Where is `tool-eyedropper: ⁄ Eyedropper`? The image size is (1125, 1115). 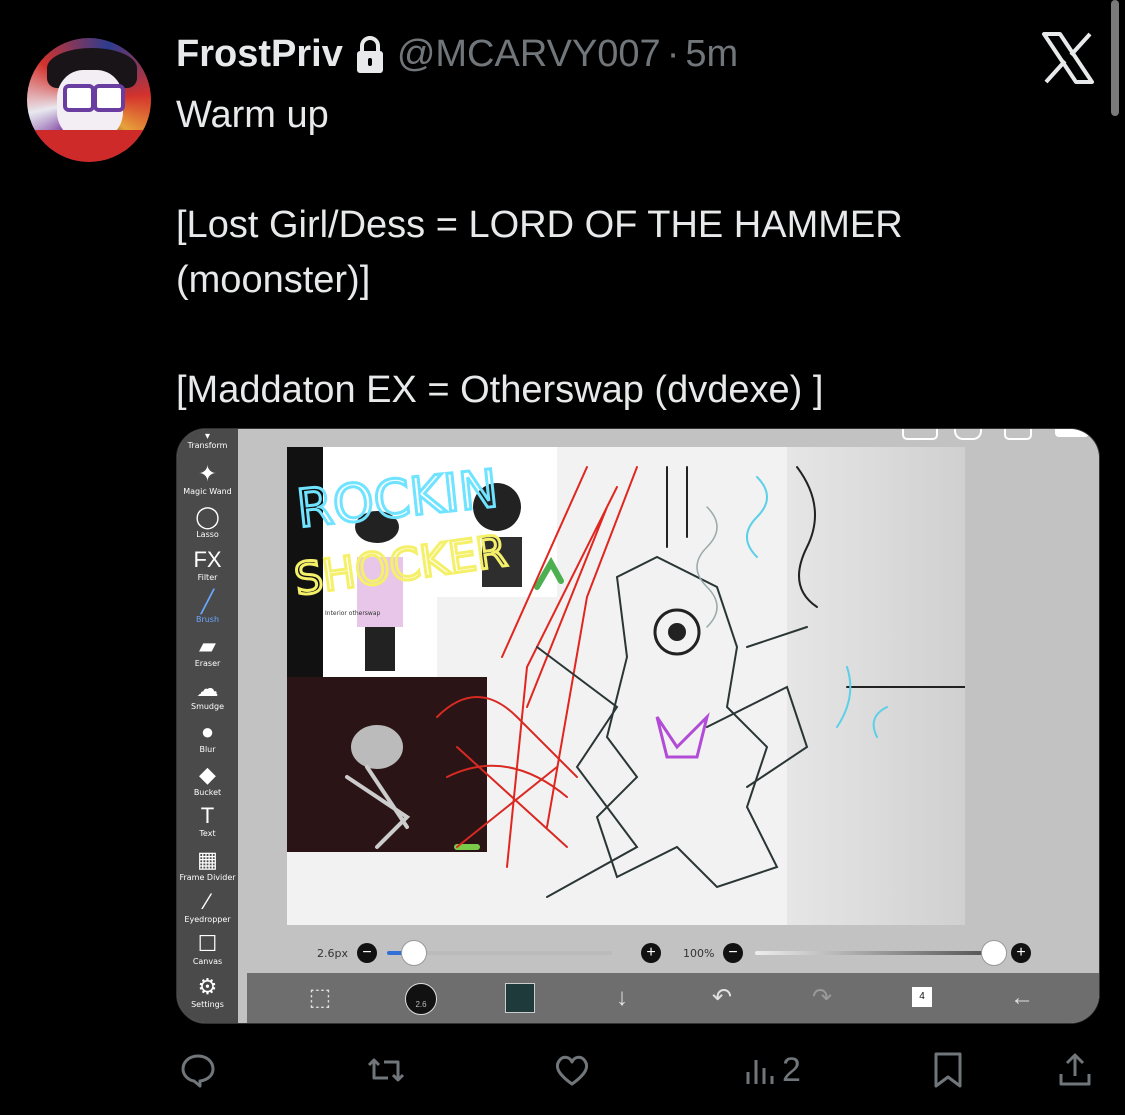
tool-eyedropper: ⁄ Eyedropper is located at coordinates (207, 907).